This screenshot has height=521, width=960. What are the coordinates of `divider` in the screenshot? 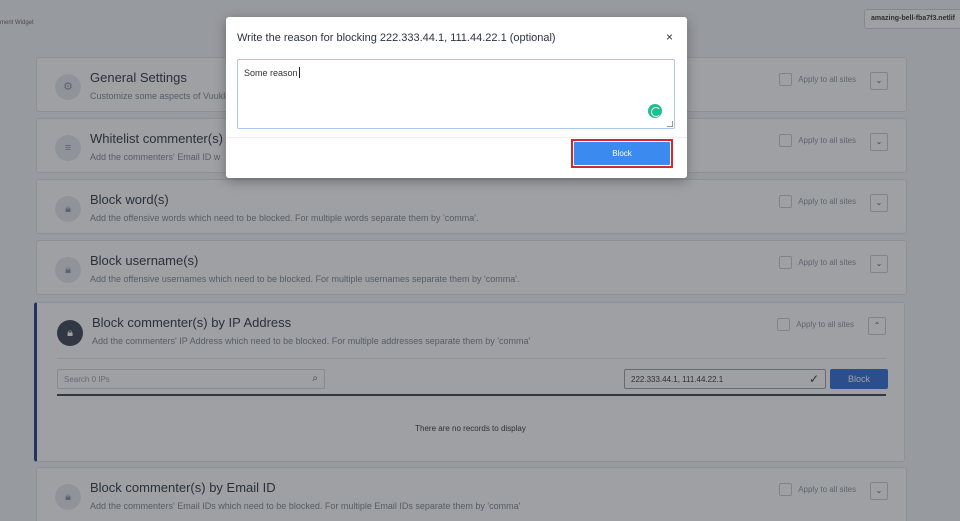 It's located at (456, 137).